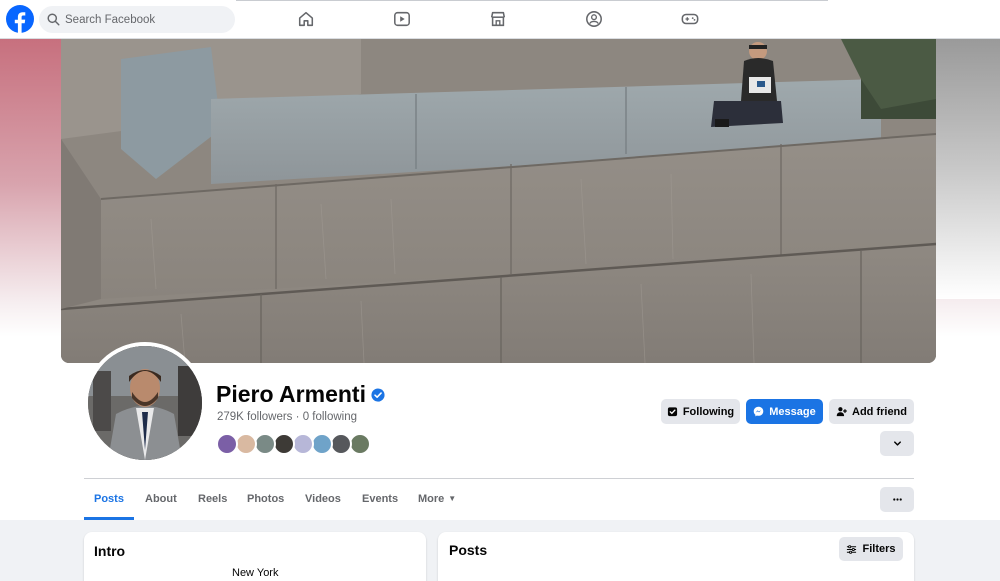  Describe the element at coordinates (161, 499) in the screenshot. I see `tab-about: About` at that location.